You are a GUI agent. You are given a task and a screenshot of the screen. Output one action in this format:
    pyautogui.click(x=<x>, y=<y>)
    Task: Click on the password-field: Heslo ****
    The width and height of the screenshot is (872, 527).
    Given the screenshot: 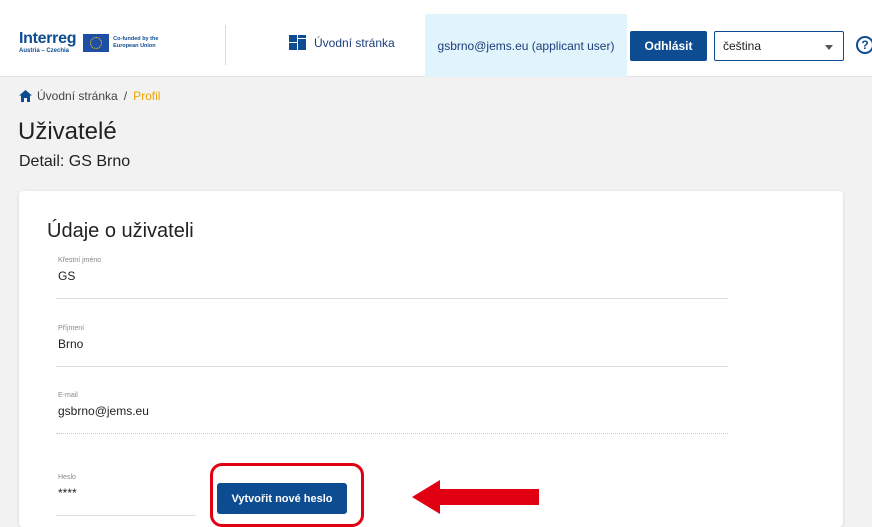 What is the action you would take?
    pyautogui.click(x=126, y=495)
    